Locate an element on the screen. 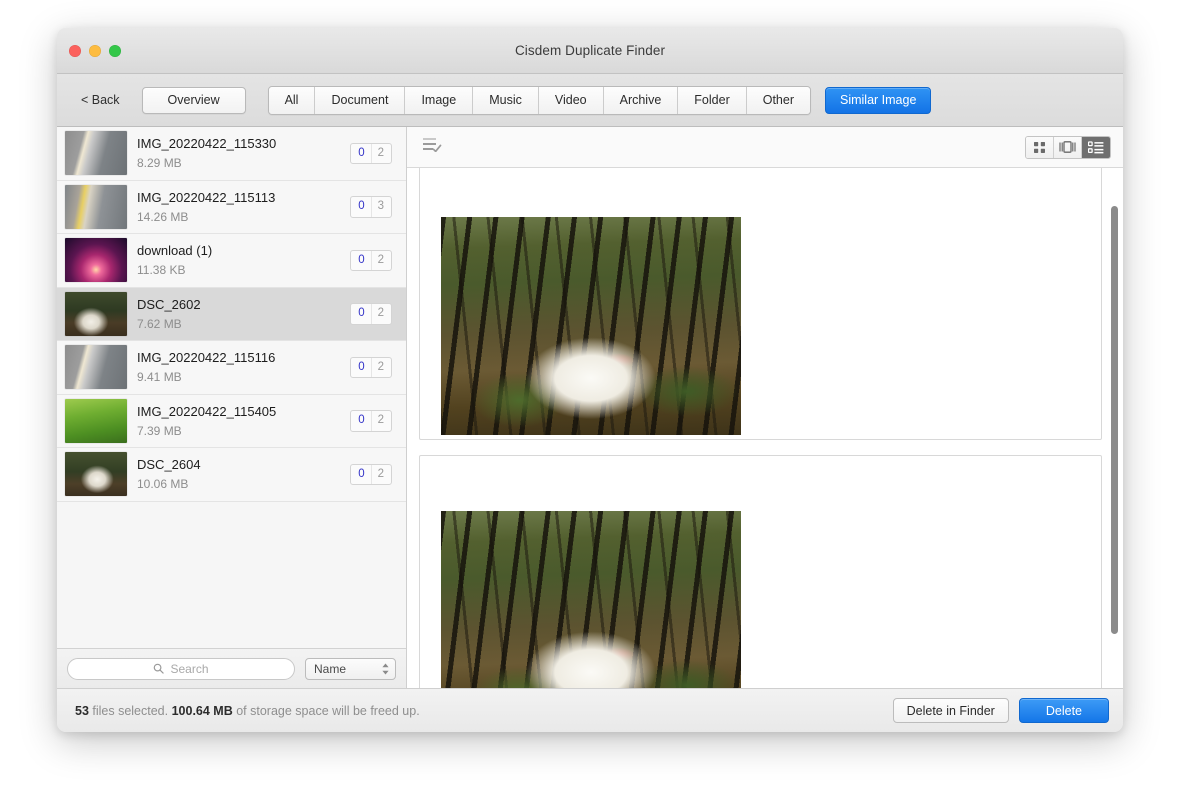 This screenshot has height=812, width=1179. group-meta: IMG_20220422_115116 9.41 MB is located at coordinates (243, 367).